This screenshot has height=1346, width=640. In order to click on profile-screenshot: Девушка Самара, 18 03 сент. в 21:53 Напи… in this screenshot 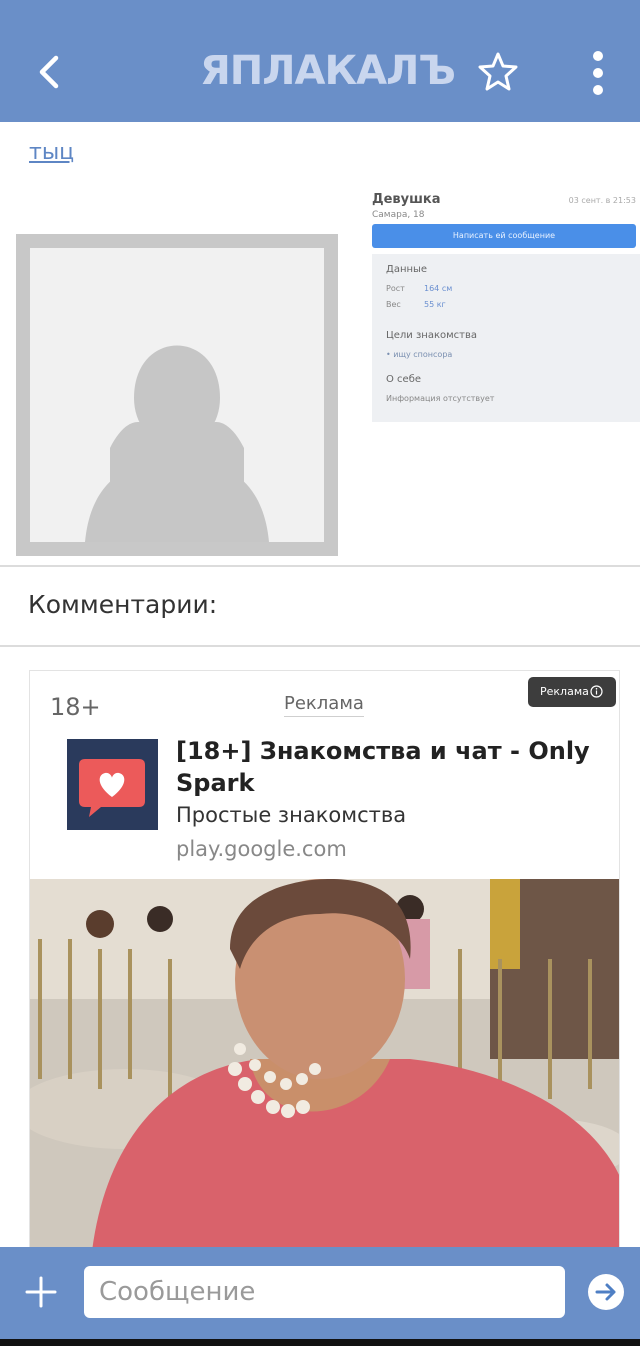, I will do `click(505, 304)`.